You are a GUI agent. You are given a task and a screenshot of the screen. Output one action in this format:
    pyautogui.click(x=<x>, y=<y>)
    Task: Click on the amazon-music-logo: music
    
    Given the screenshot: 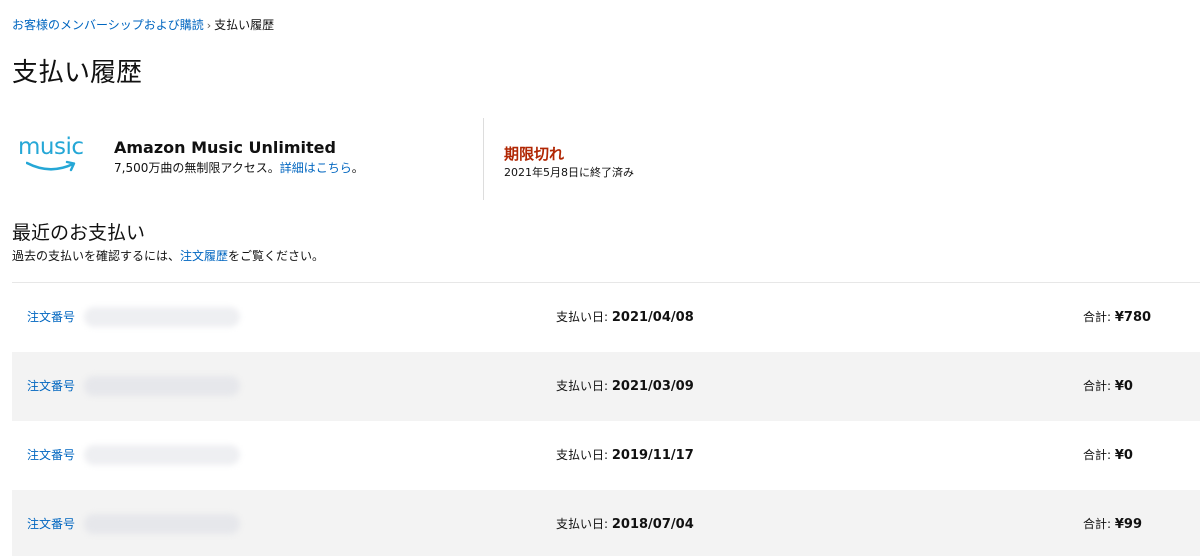 What is the action you would take?
    pyautogui.click(x=54, y=157)
    